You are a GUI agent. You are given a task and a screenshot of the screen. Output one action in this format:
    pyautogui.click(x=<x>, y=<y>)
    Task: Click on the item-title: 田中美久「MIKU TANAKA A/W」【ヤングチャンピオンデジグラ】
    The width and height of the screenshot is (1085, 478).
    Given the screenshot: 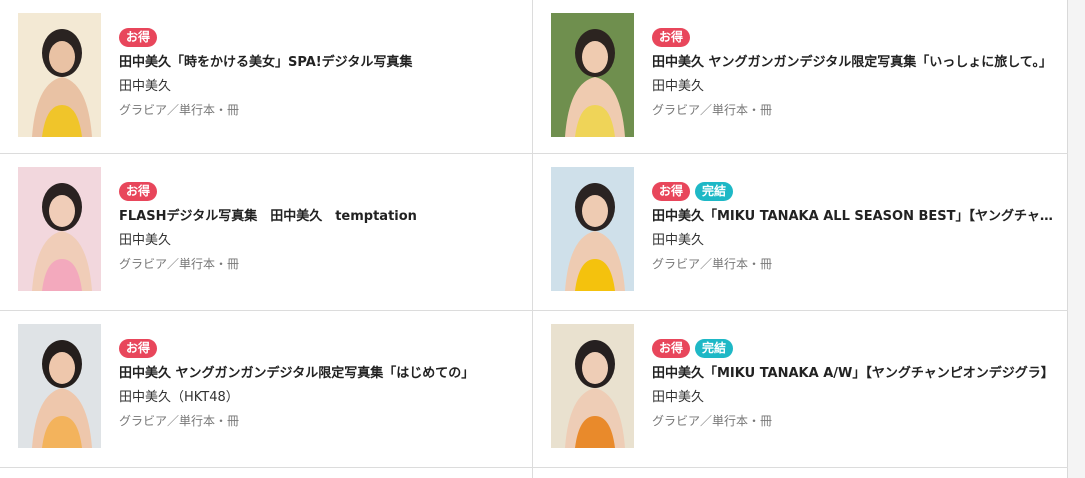 What is the action you would take?
    pyautogui.click(x=854, y=374)
    